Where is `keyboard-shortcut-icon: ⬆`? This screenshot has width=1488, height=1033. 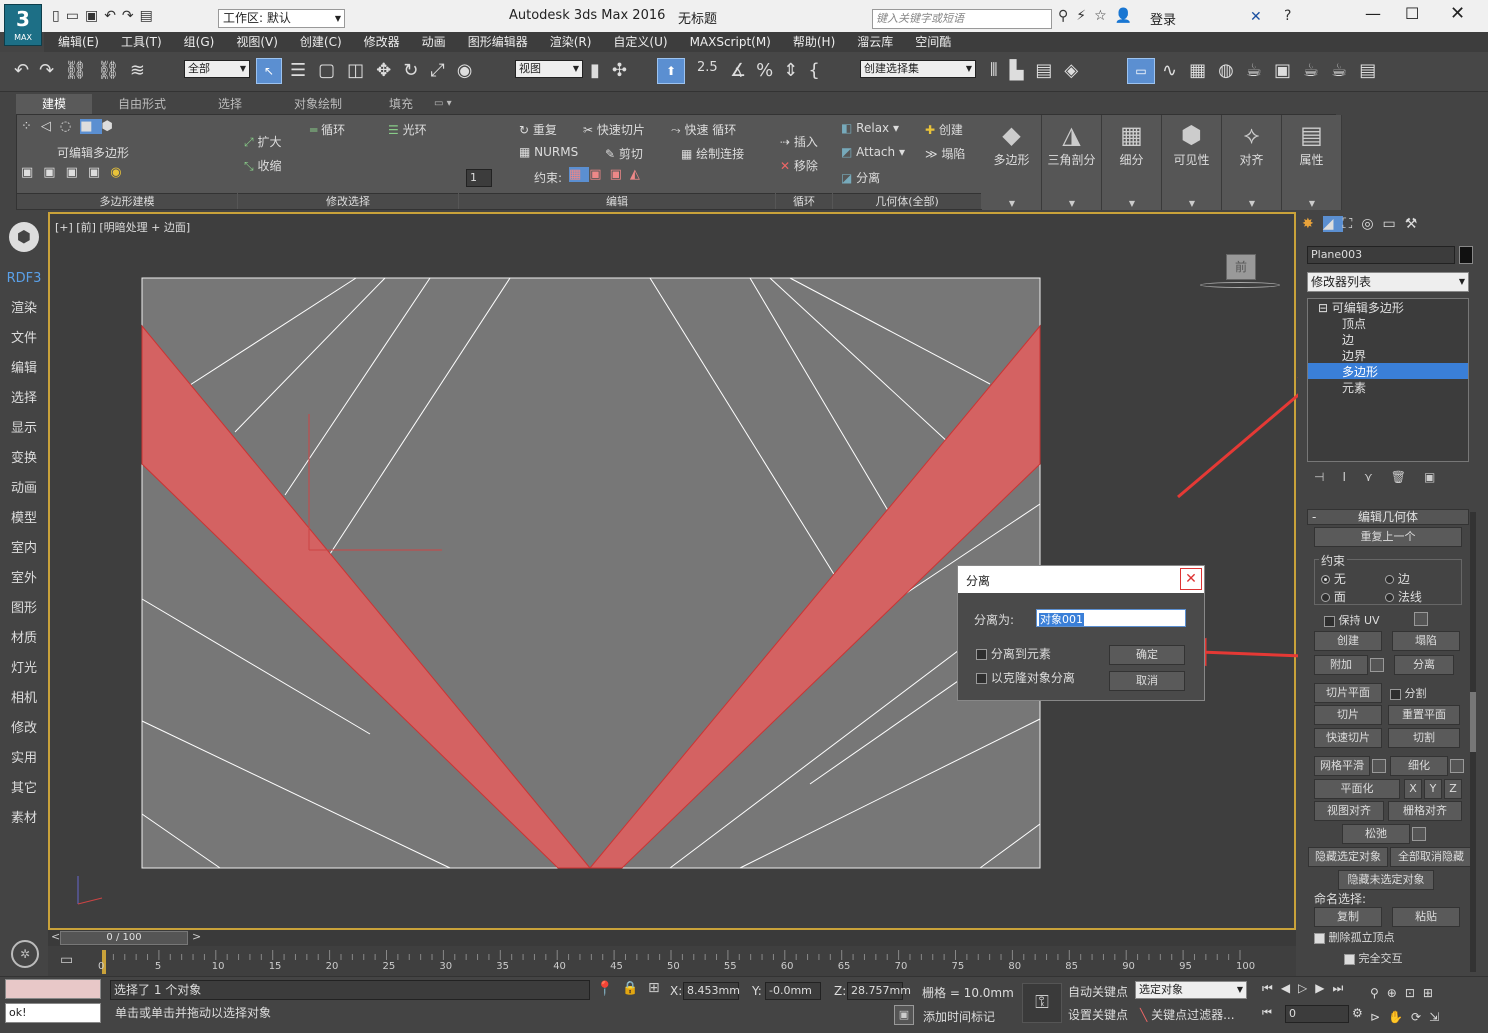
keyboard-shortcut-icon: ⬆ is located at coordinates (671, 71).